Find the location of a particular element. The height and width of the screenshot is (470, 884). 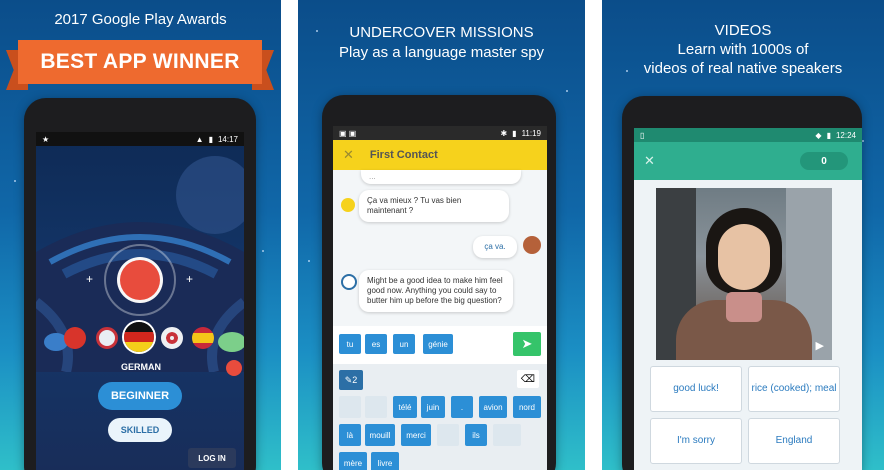

login-button: LOG IN is located at coordinates (212, 458).